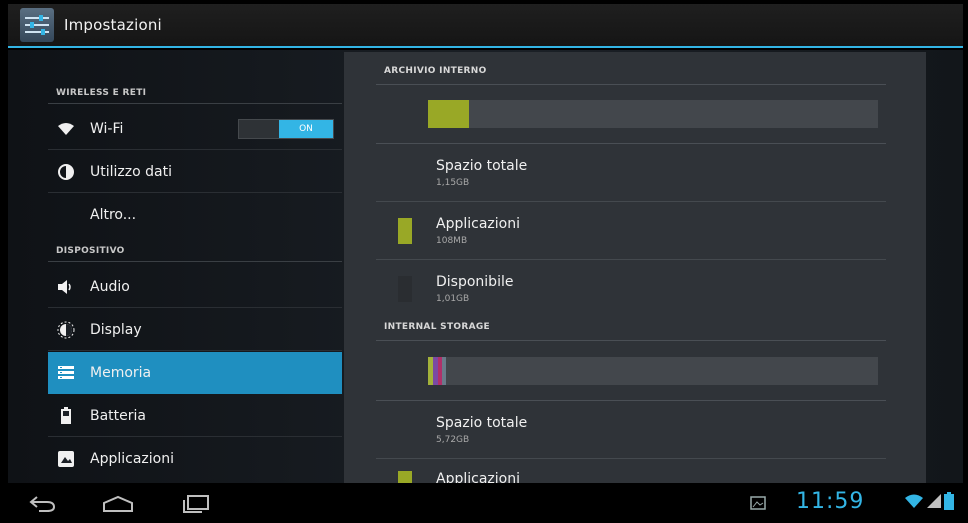  I want to click on storage-row-total: Spazio totale 1,15GB, so click(631, 173).